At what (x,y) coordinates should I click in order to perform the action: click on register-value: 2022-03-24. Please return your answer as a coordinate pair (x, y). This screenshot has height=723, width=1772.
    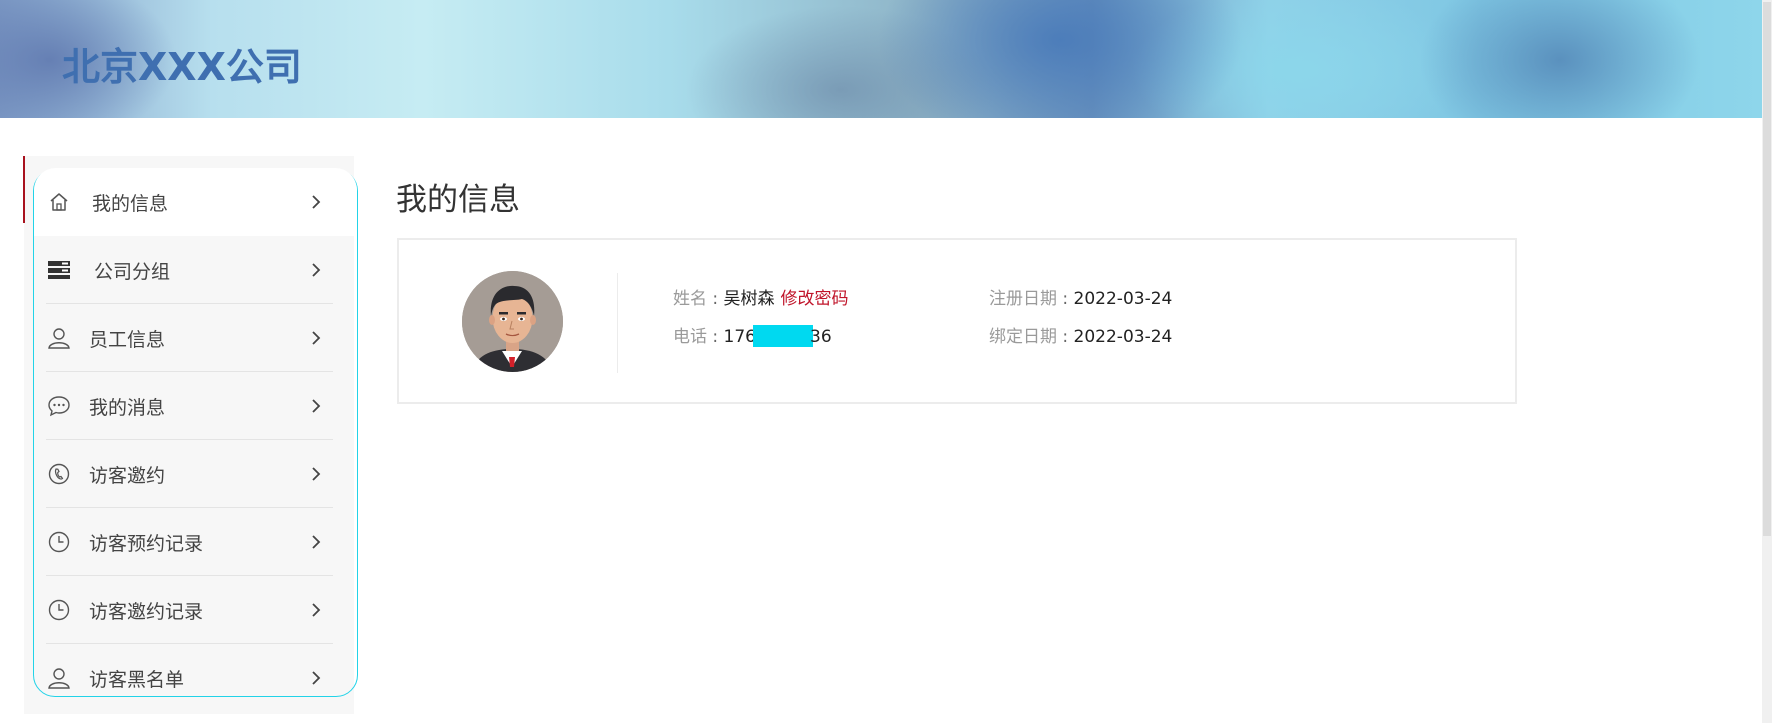
    Looking at the image, I should click on (1123, 299).